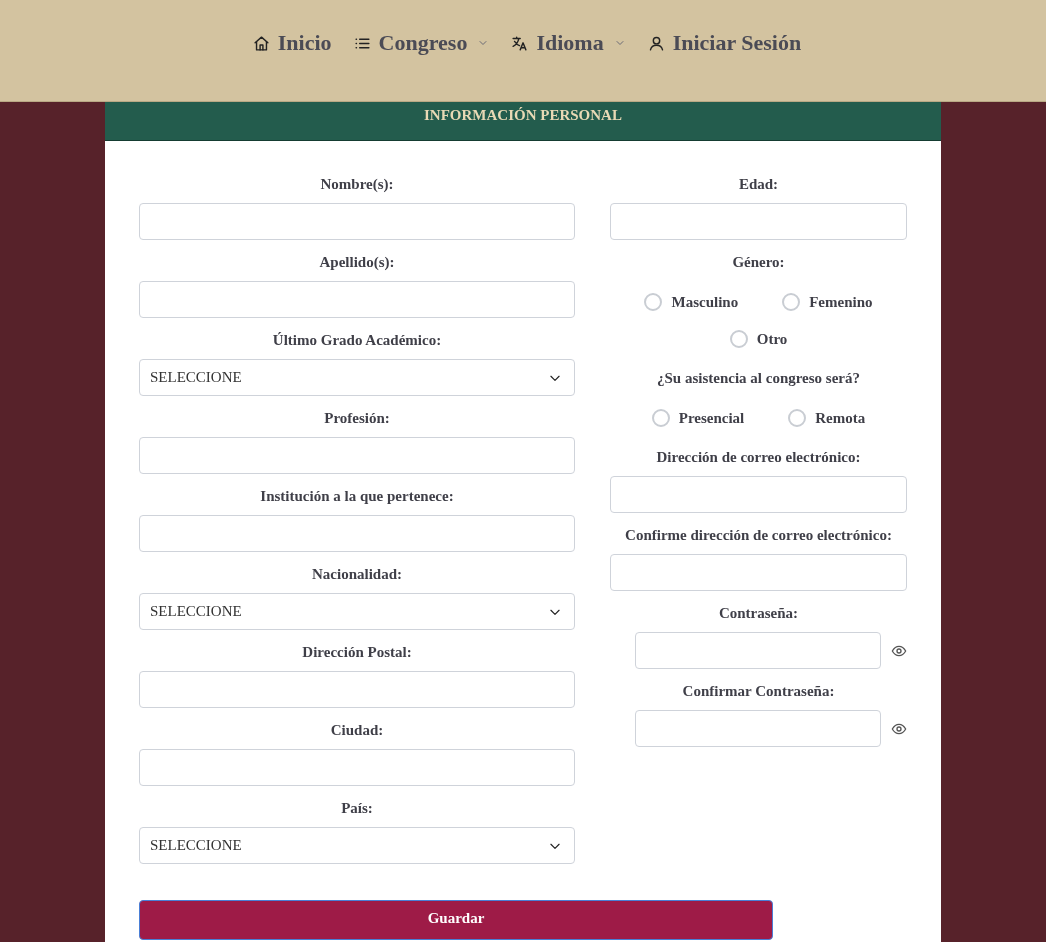 Image resolution: width=1046 pixels, height=942 pixels. What do you see at coordinates (520, 43) in the screenshot?
I see `translate-icon` at bounding box center [520, 43].